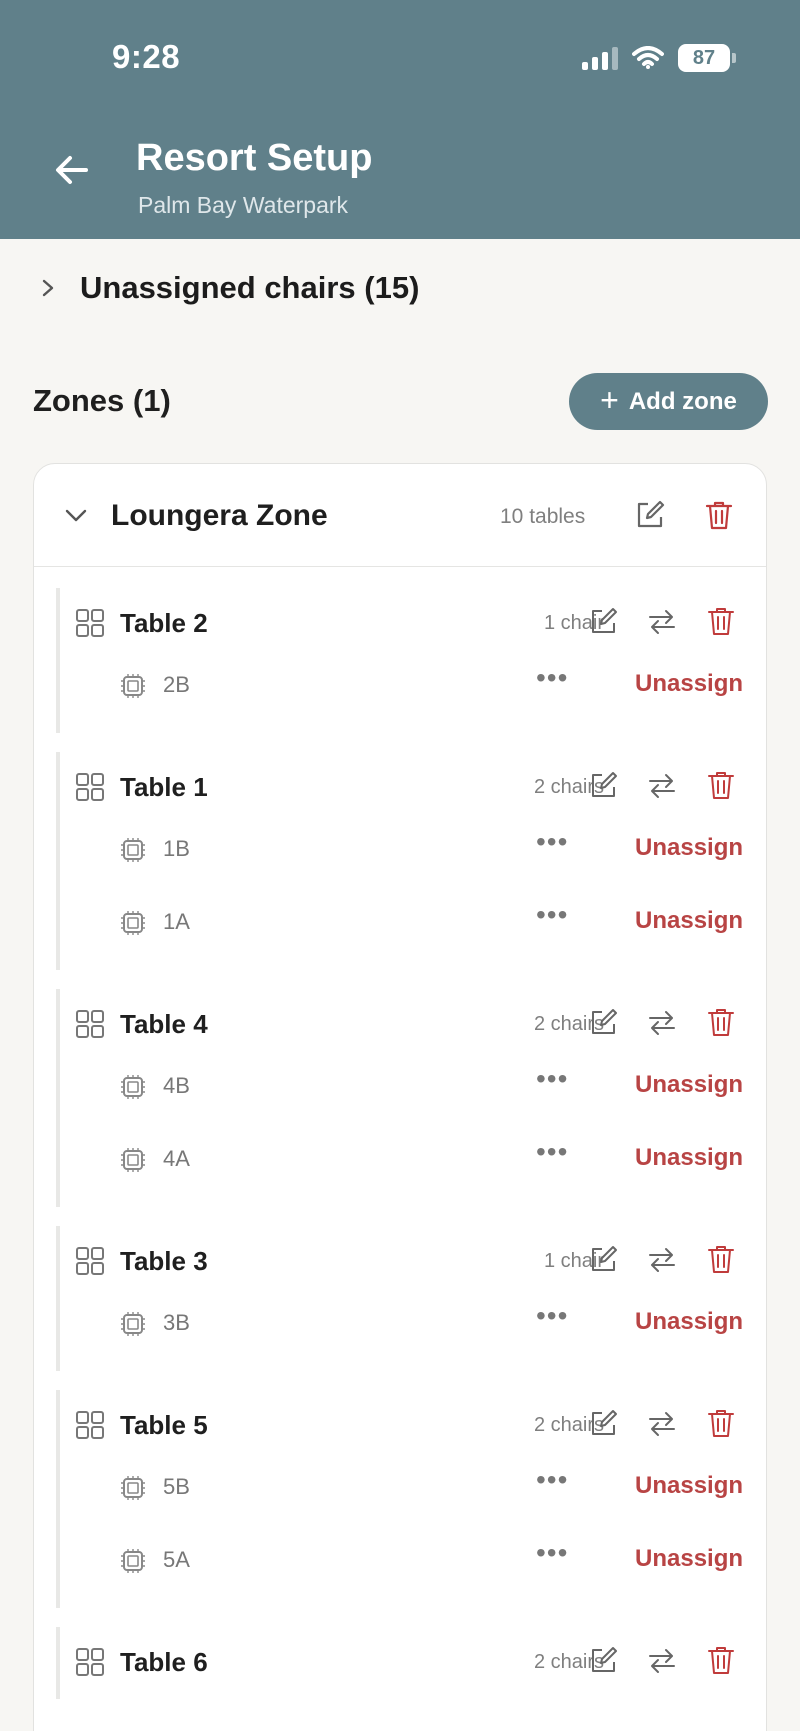 The height and width of the screenshot is (1731, 800). I want to click on zone-name: Loungera Zone, so click(219, 515).